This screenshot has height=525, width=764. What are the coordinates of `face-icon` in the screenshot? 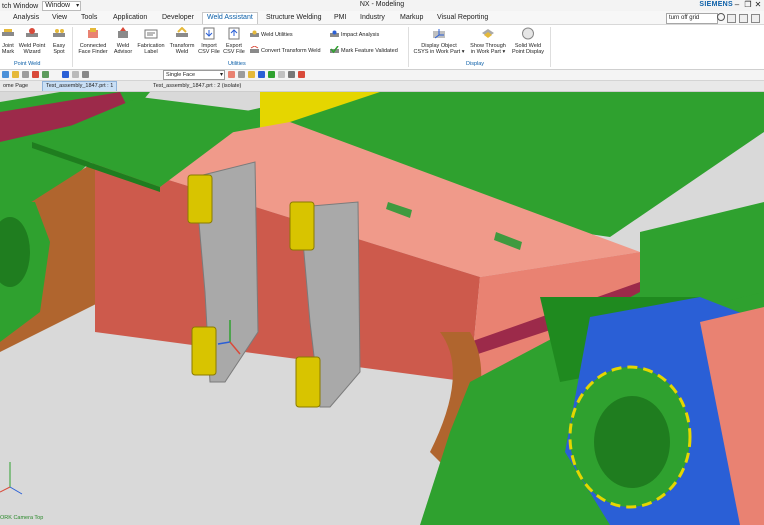 It's located at (231, 74).